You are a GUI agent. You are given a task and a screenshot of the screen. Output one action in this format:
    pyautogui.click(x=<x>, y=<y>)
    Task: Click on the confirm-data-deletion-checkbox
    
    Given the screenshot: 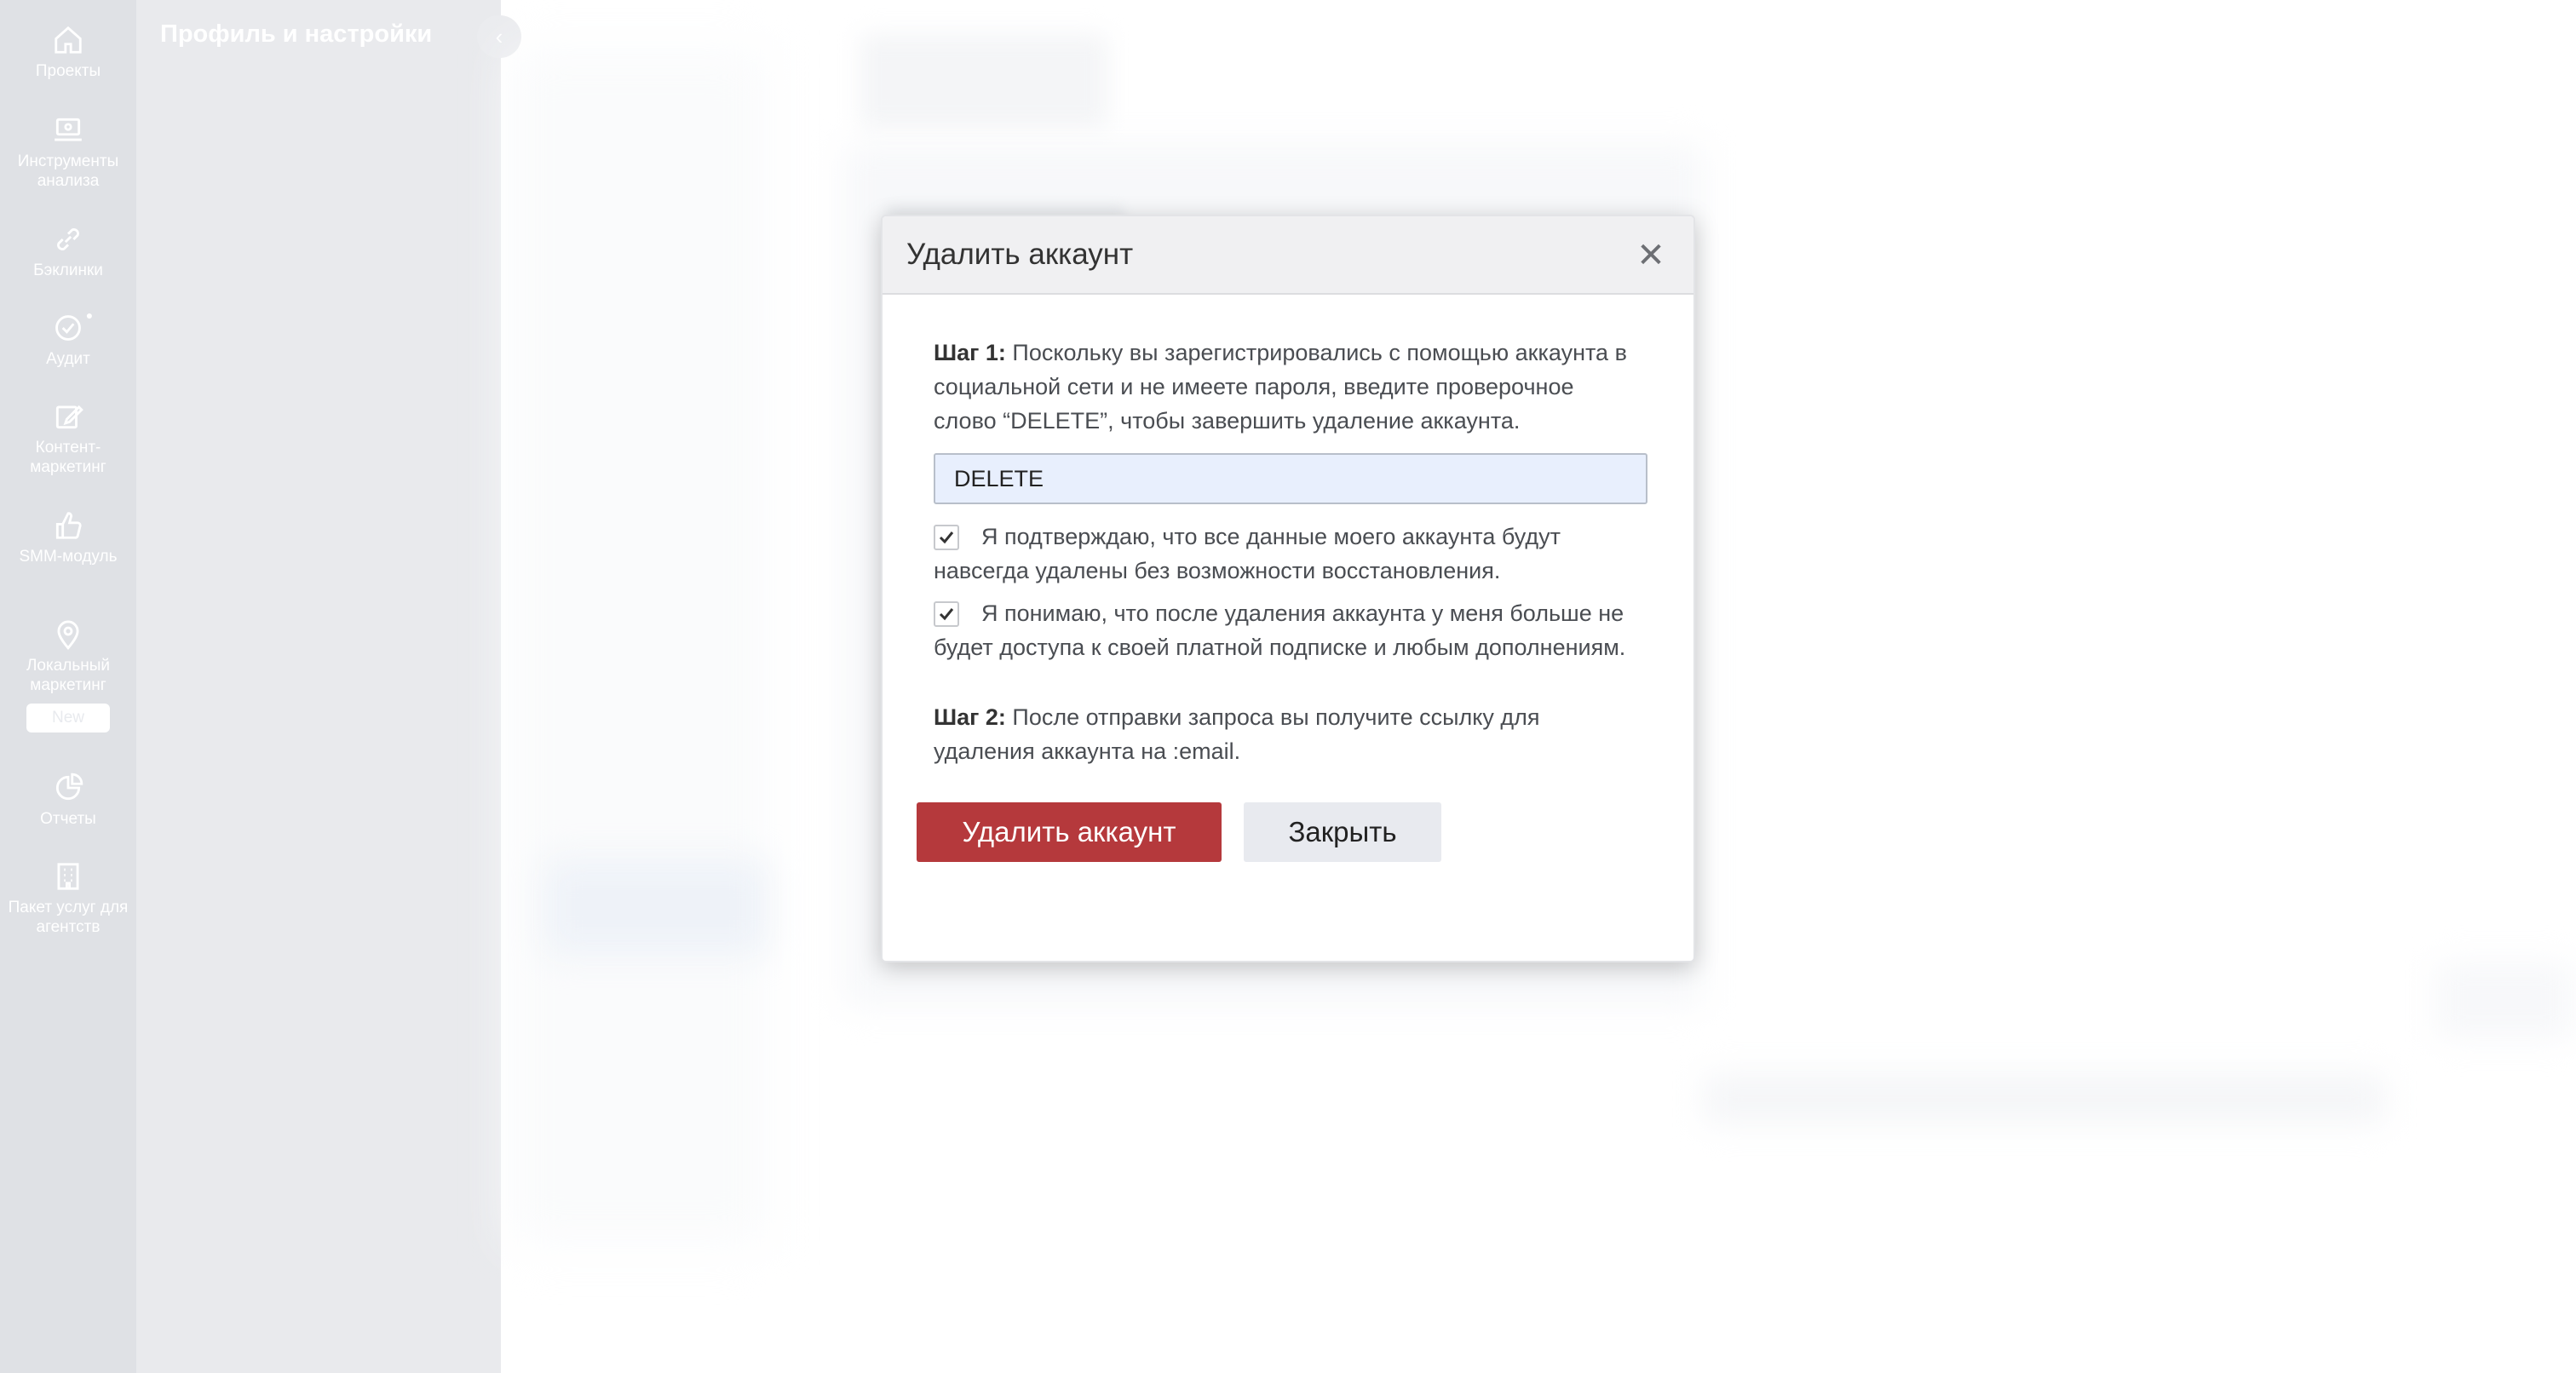 What is the action you would take?
    pyautogui.click(x=947, y=537)
    